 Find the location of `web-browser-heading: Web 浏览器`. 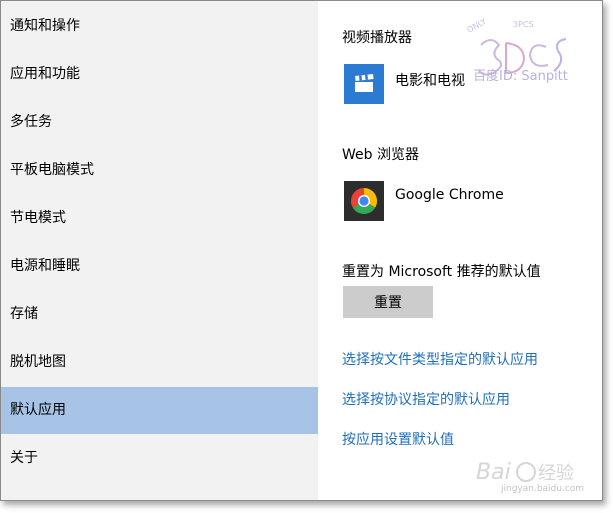

web-browser-heading: Web 浏览器 is located at coordinates (380, 155).